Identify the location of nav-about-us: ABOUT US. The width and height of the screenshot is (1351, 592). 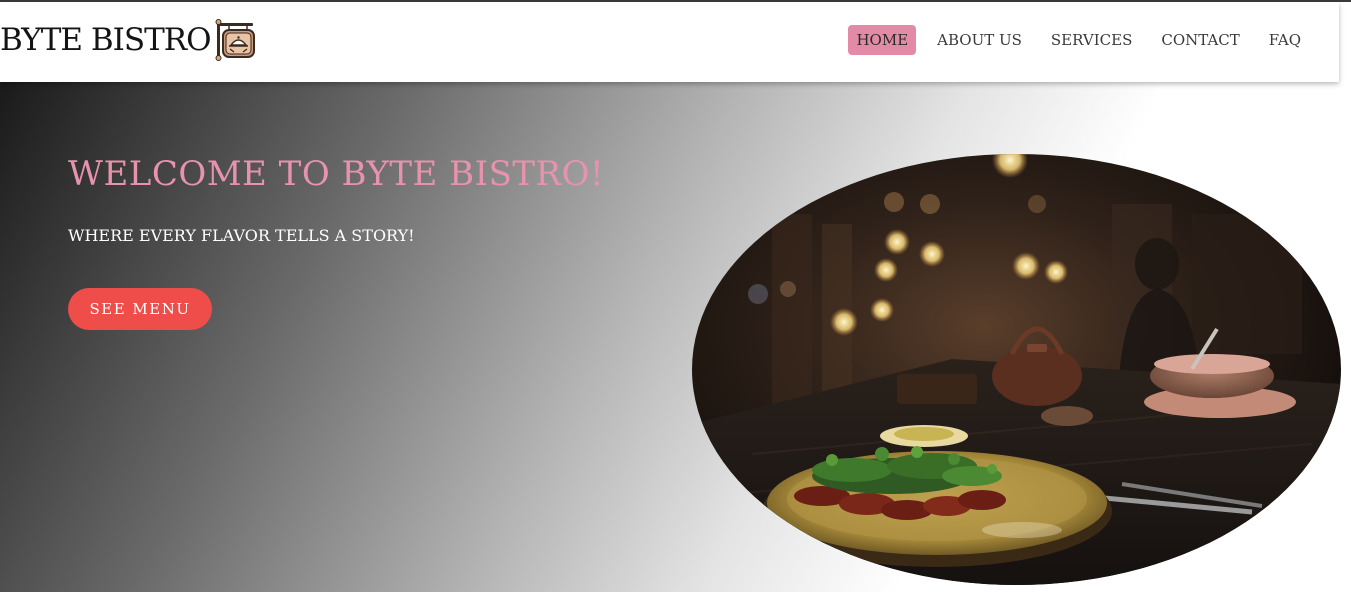
(979, 40).